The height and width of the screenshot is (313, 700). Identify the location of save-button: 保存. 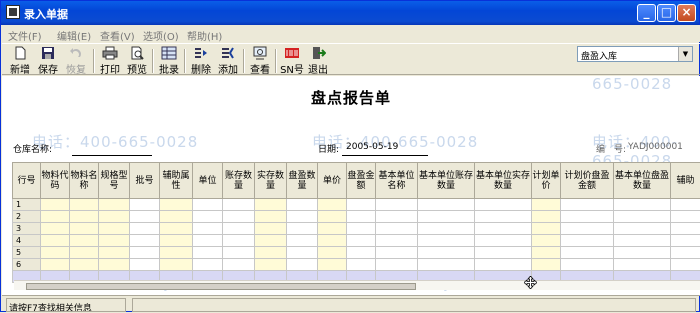
(48, 60).